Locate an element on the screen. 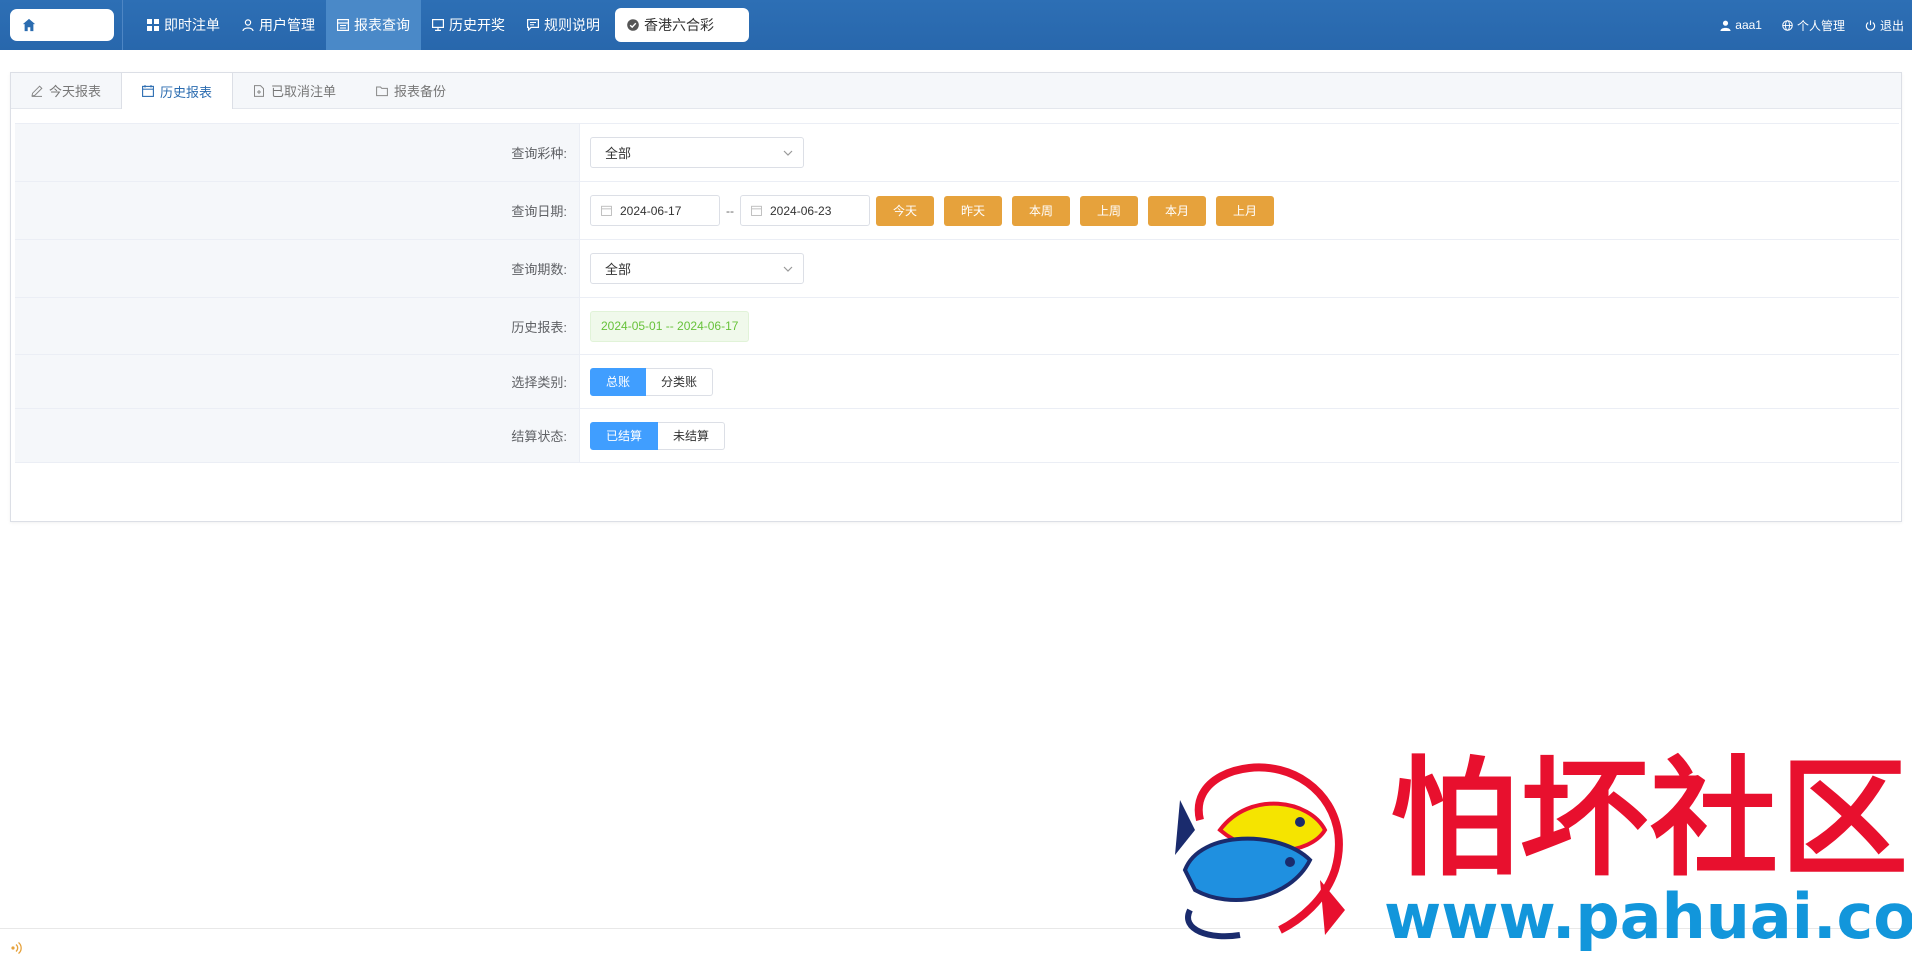  tab-report-backup: 报表备份 is located at coordinates (411, 90).